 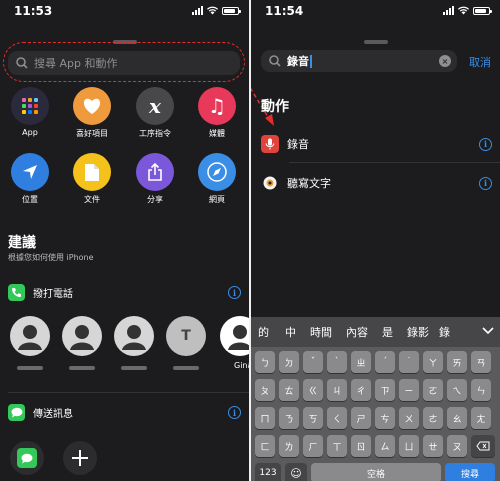 What do you see at coordinates (361, 362) in the screenshot?
I see `key: ㄓ` at bounding box center [361, 362].